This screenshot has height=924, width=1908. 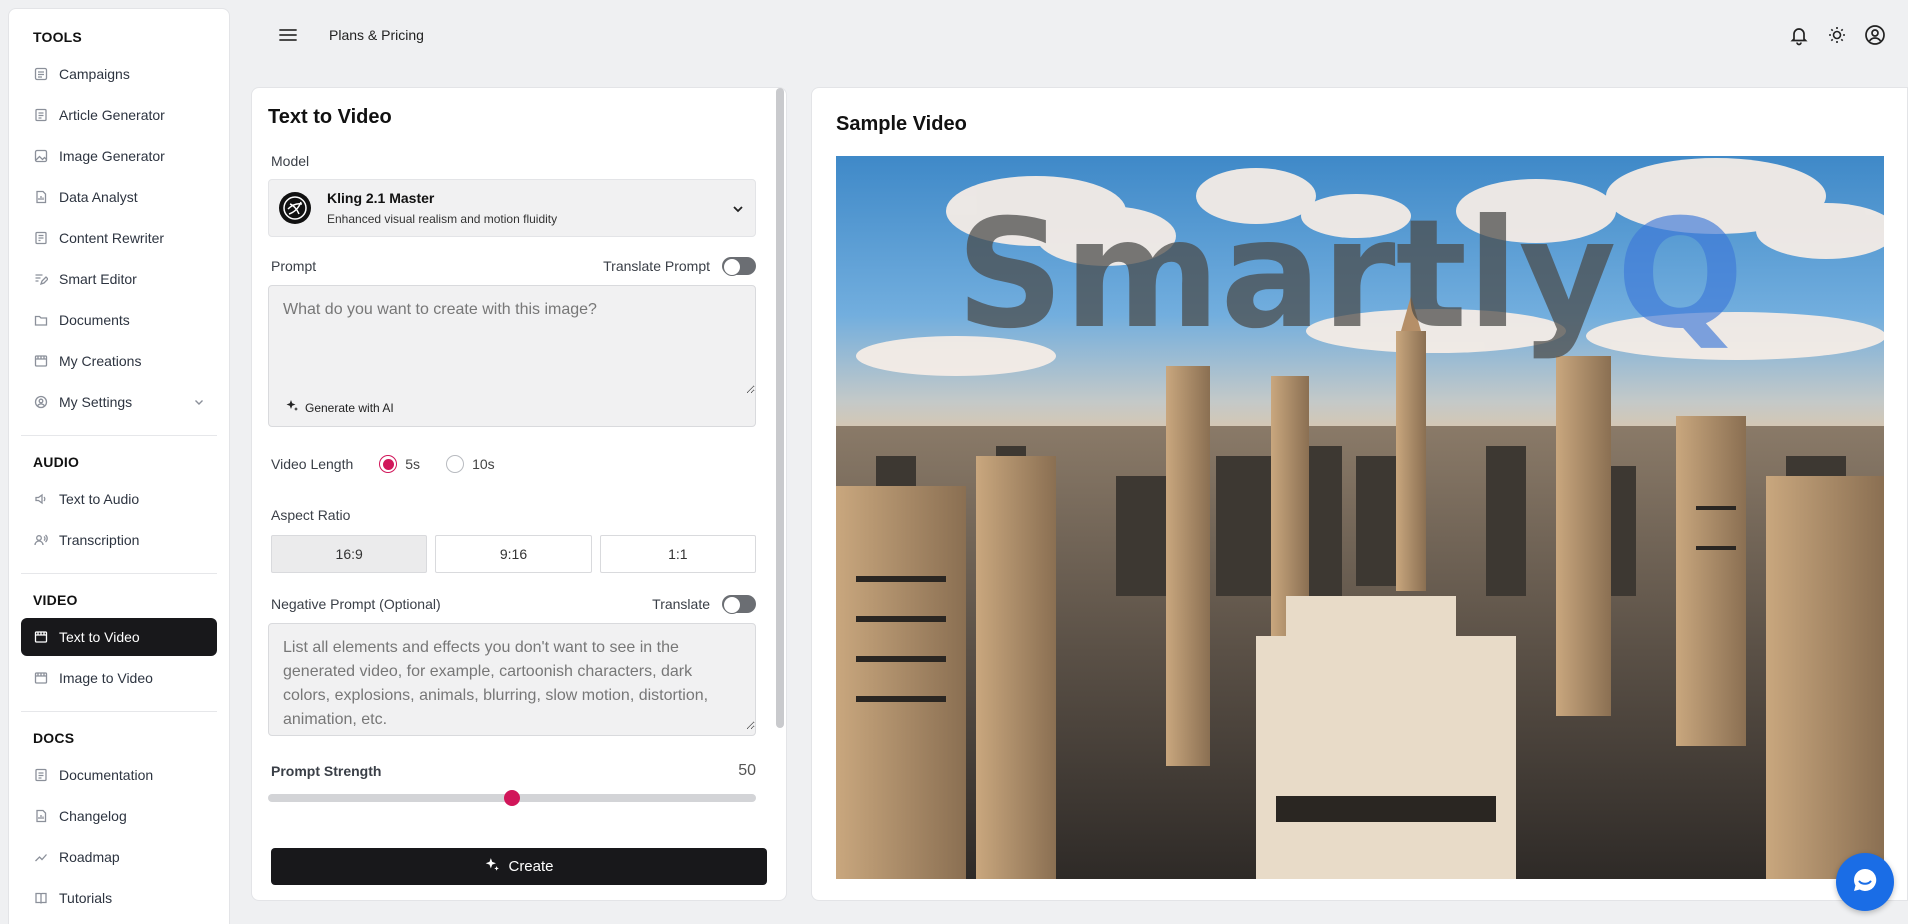 I want to click on sidebar-item-data-analyst: Data Analyst, so click(x=119, y=197).